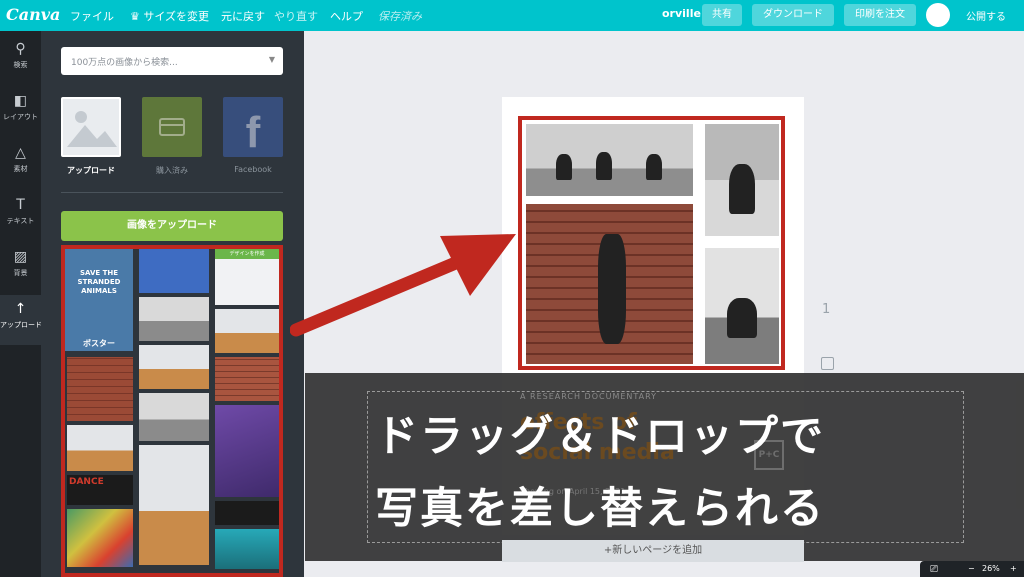 The width and height of the screenshot is (1024, 577). What do you see at coordinates (272, 59) in the screenshot?
I see `chevron-down-icon: ▼` at bounding box center [272, 59].